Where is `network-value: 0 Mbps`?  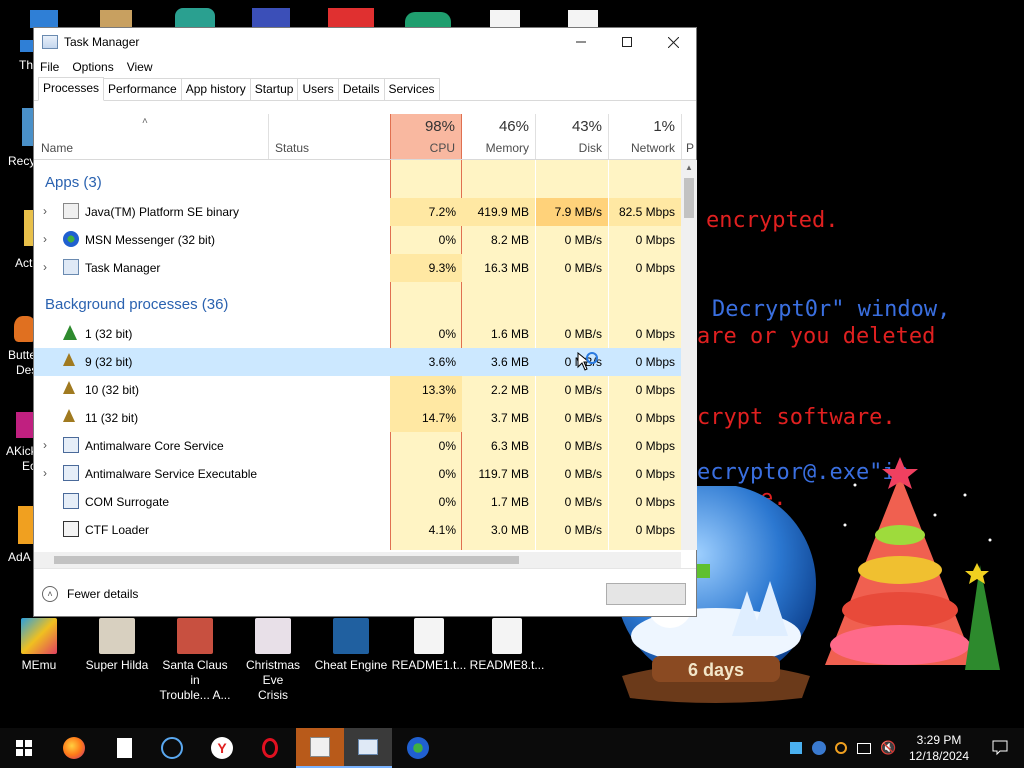
network-value: 0 Mbps is located at coordinates (655, 530).